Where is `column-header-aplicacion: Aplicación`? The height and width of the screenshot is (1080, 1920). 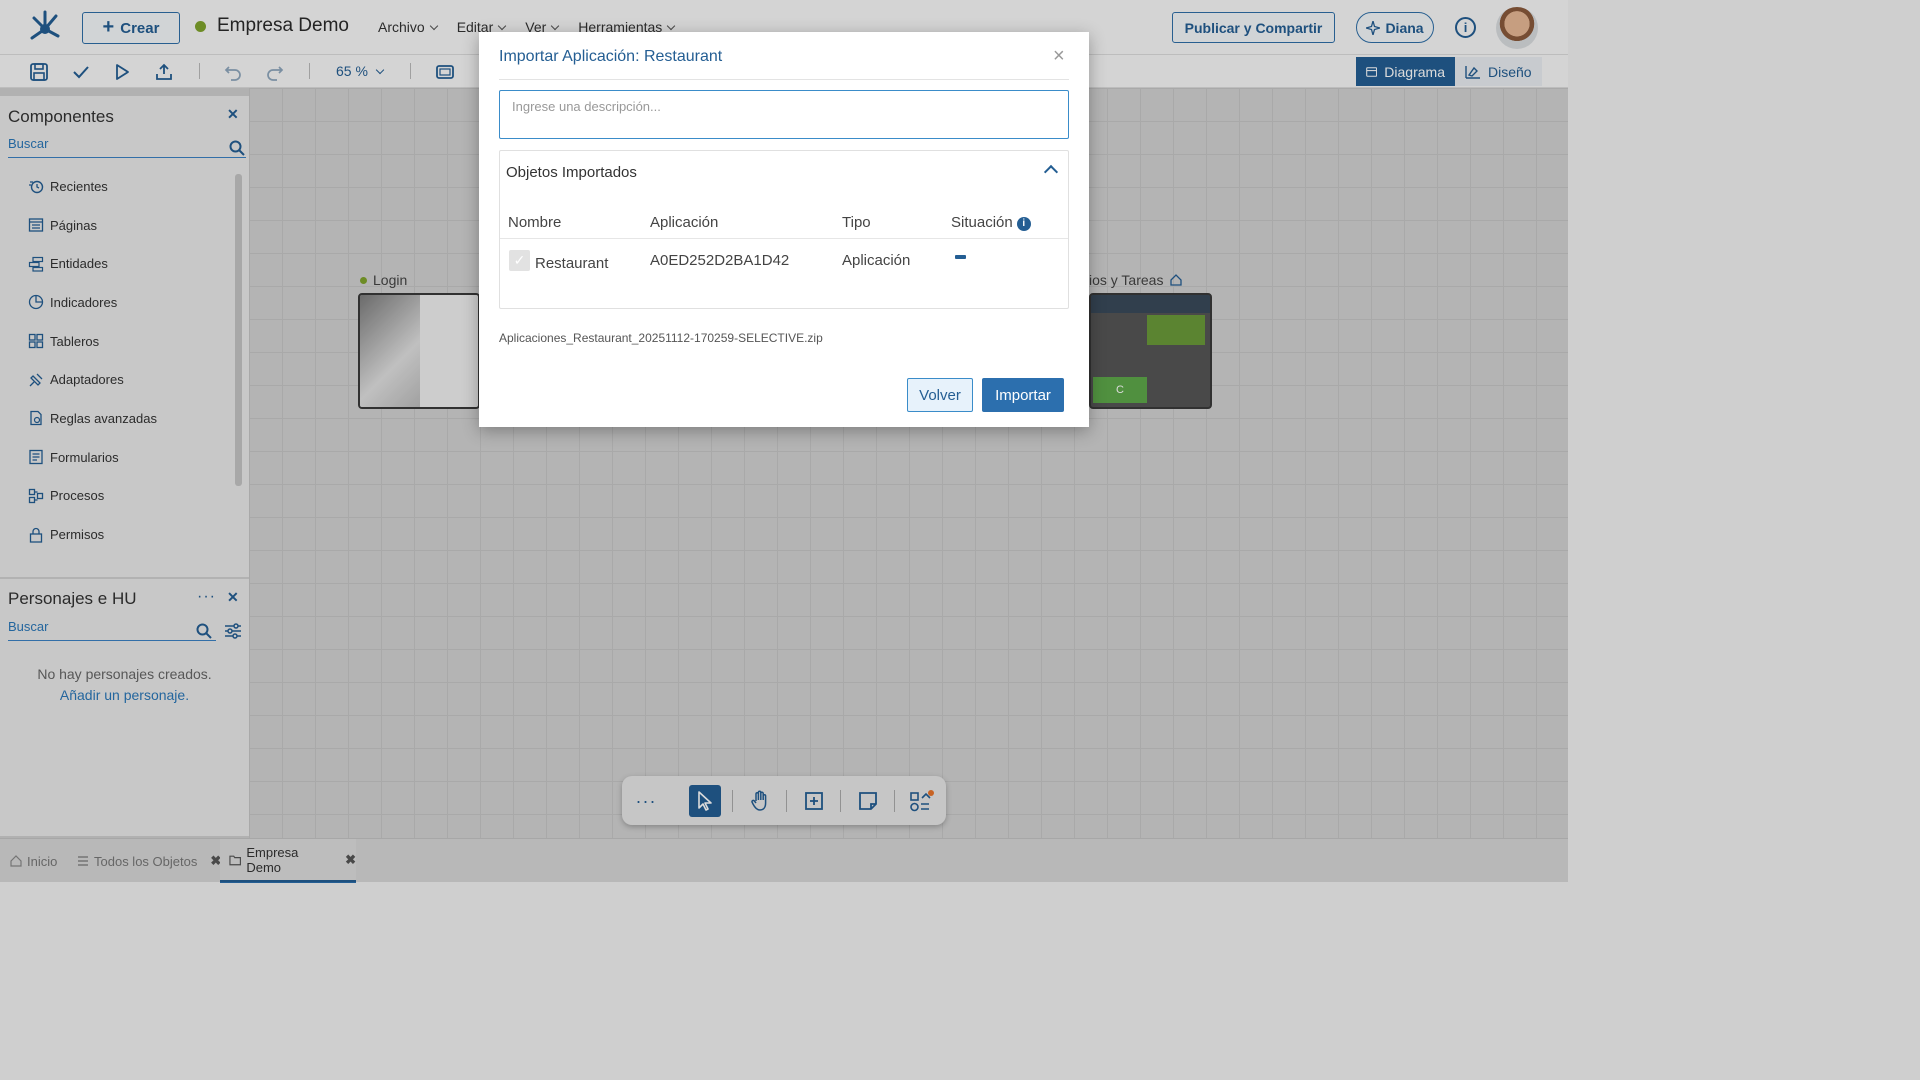
column-header-aplicacion: Aplicación is located at coordinates (684, 222).